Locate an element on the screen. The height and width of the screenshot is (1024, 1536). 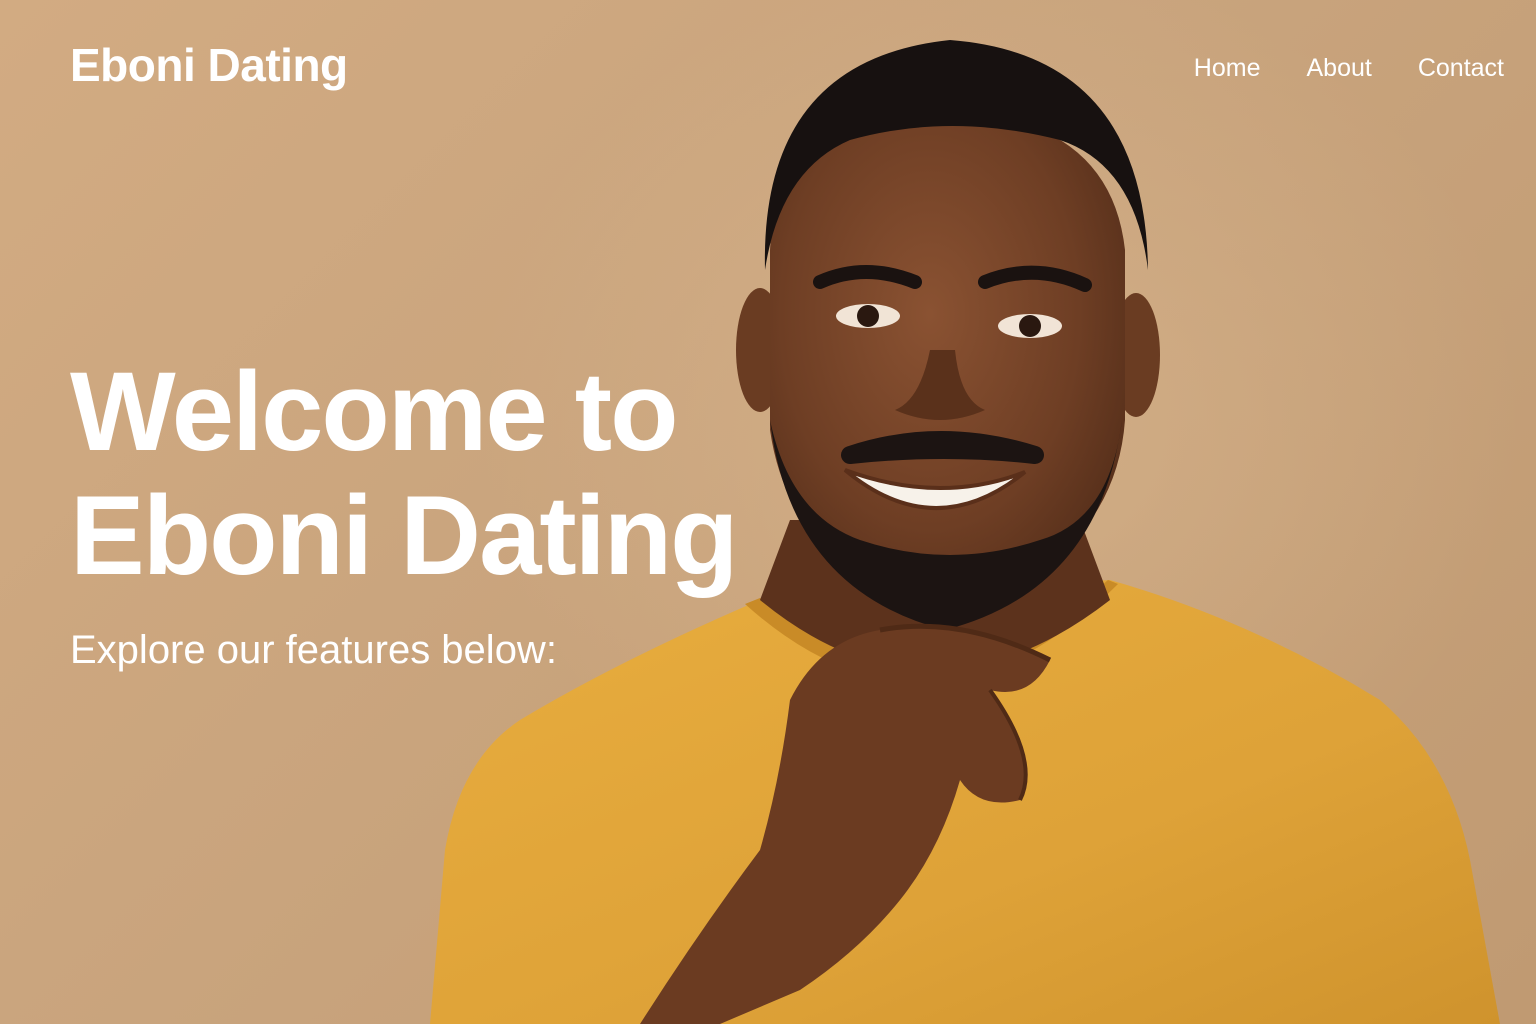
nav-link-home: Home is located at coordinates (1227, 68).